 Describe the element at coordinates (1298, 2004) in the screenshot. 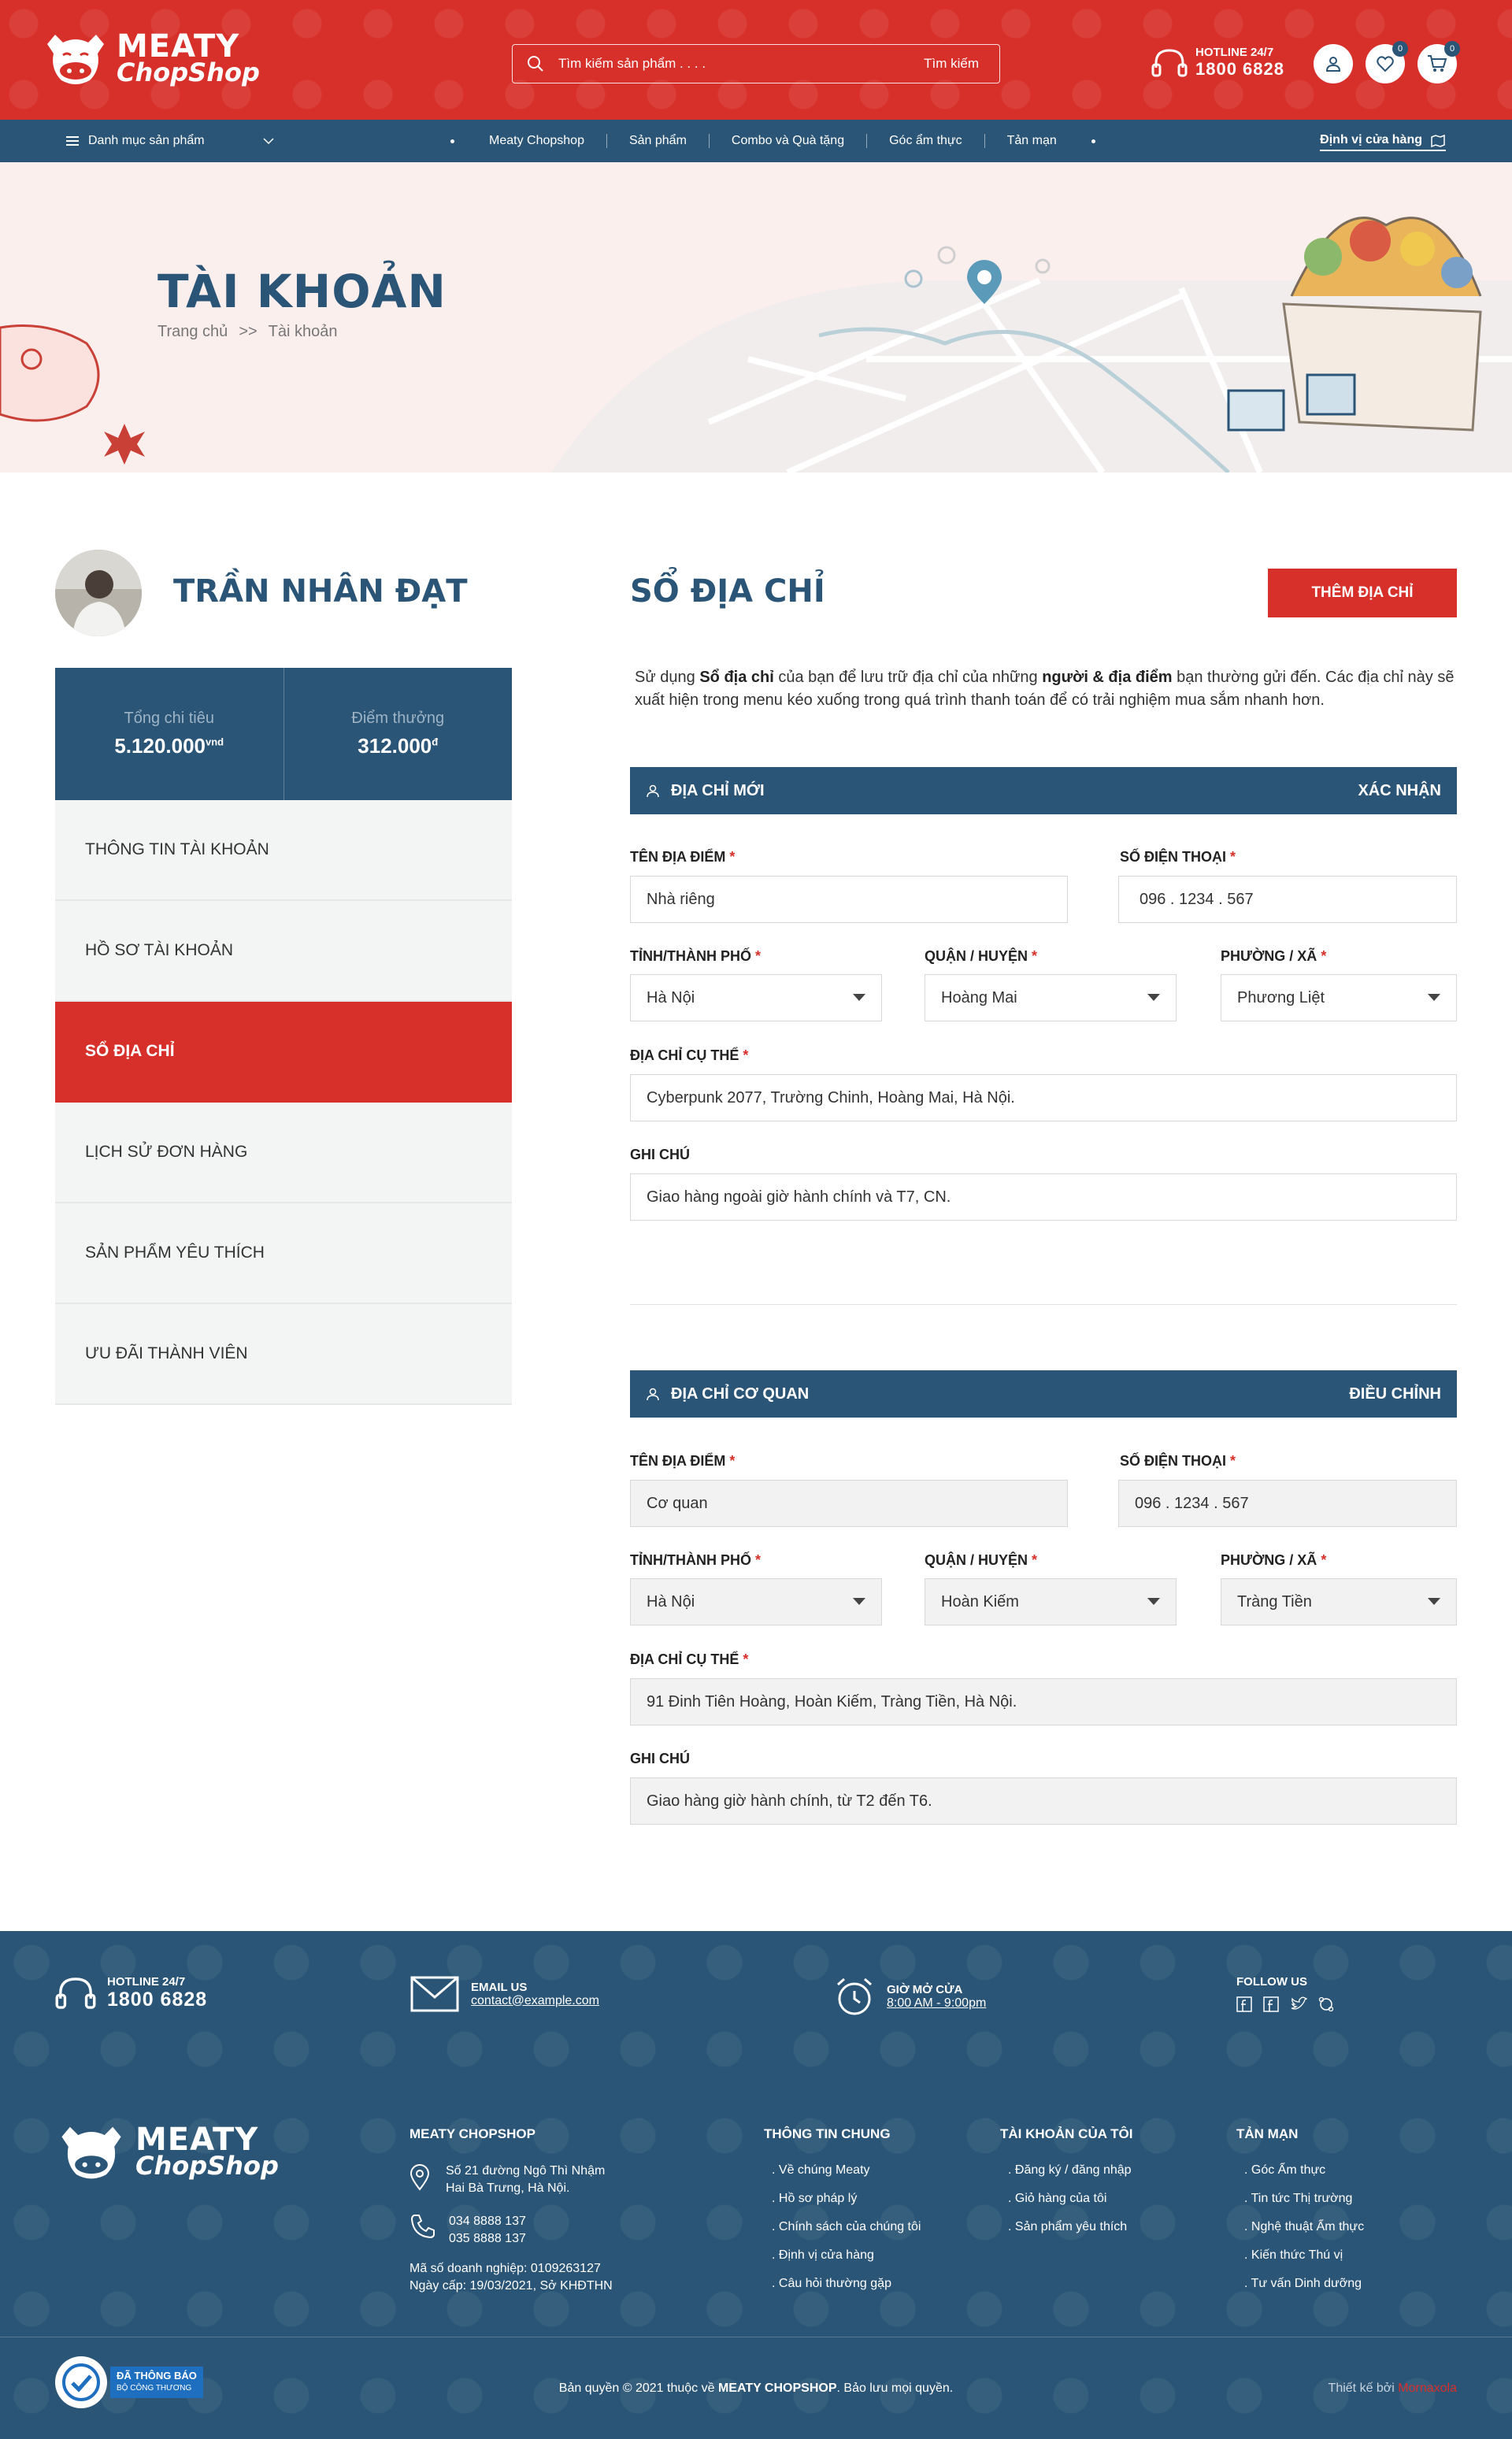

I see `twitter-icon` at that location.